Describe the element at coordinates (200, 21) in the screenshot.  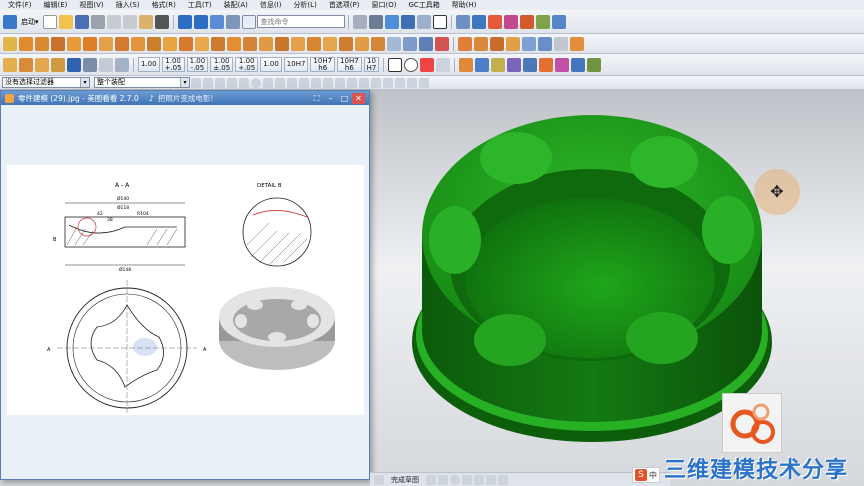
I see `redo-icon` at that location.